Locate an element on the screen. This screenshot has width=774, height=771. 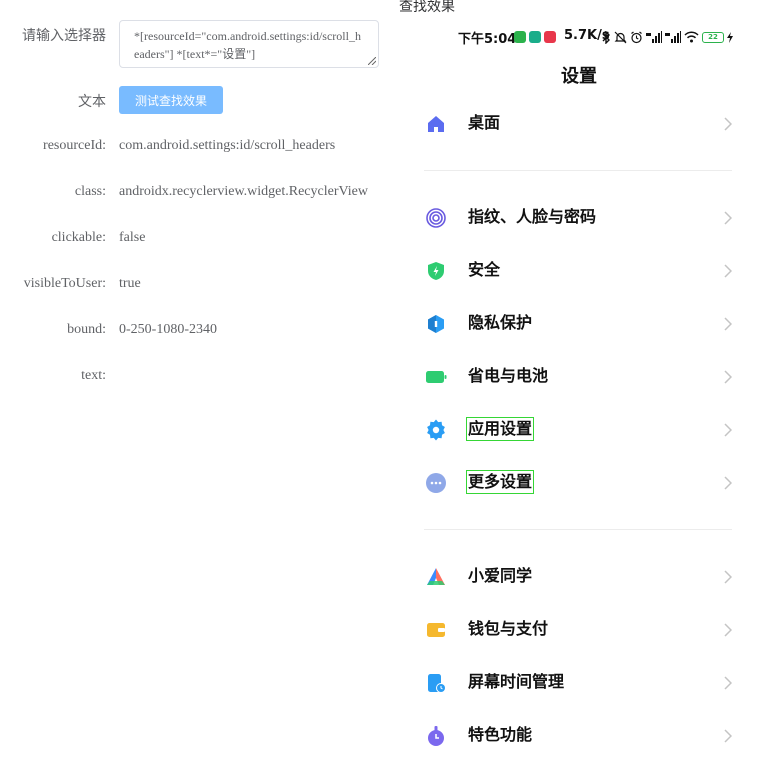
settings-item-fingerprint: 指纹、人脸与密码 is located at coordinates (579, 218).